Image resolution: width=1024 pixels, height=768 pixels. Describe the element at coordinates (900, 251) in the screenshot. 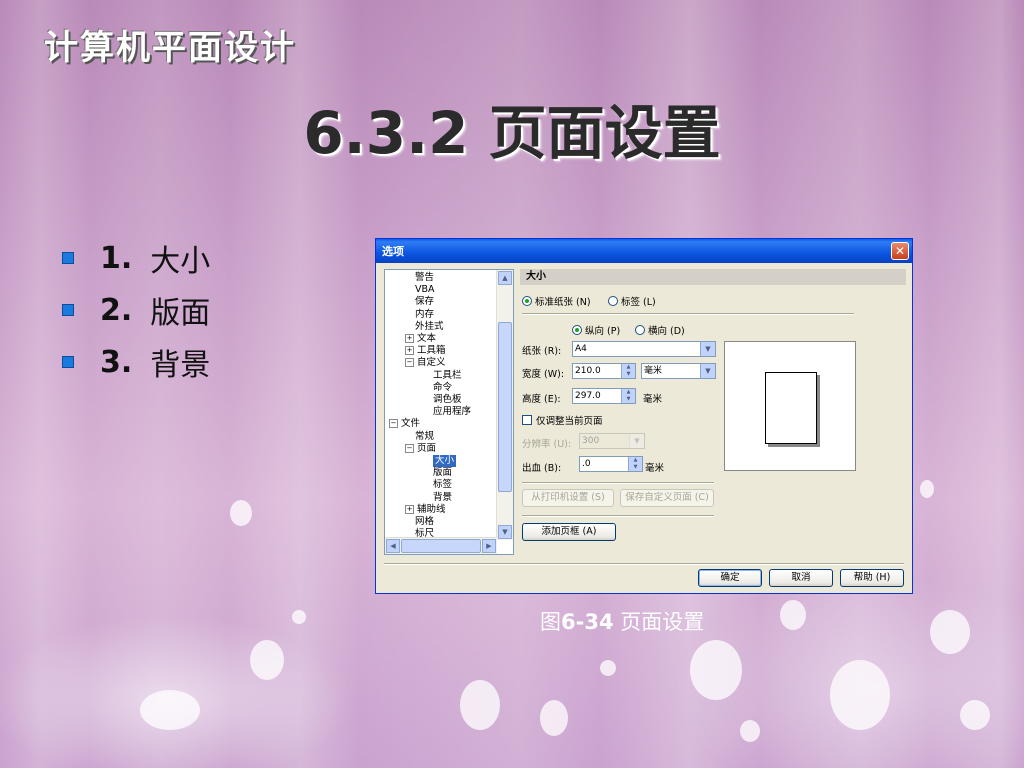

I see `close-icon: ✕` at that location.